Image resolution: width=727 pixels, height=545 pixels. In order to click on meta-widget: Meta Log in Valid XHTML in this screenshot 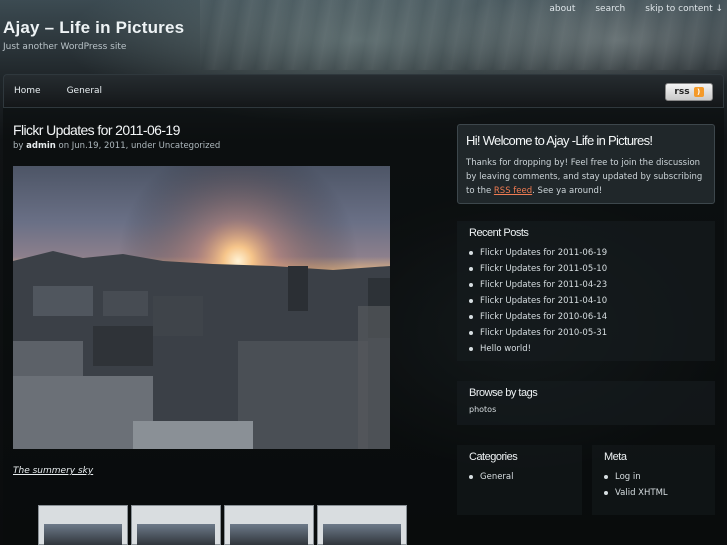, I will do `click(653, 480)`.